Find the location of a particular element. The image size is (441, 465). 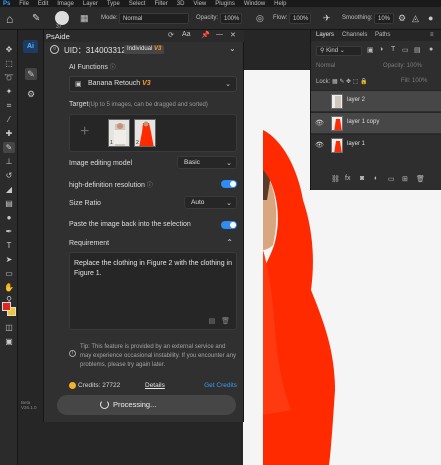

edit-pencil-icon: ✎ is located at coordinates (31, 74).